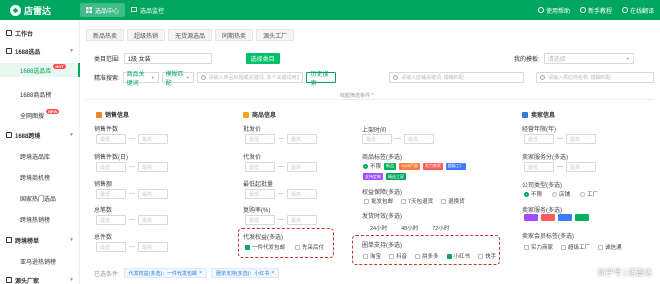  Describe the element at coordinates (589, 194) in the screenshot. I see `company-factory: 工厂` at that location.